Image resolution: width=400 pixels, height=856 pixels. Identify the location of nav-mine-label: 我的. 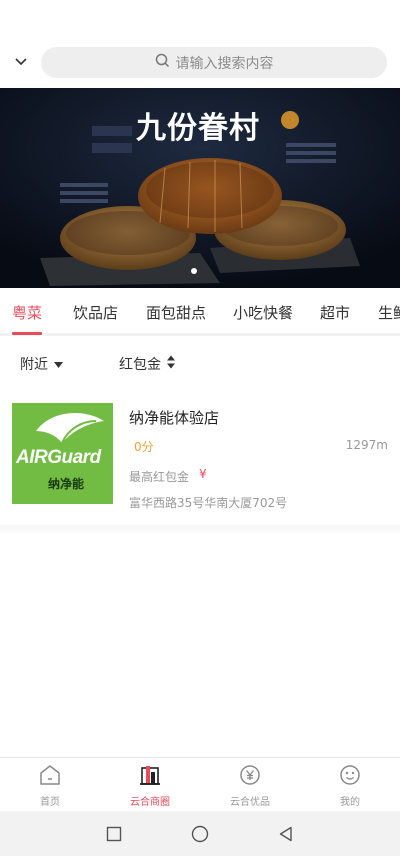
(350, 802).